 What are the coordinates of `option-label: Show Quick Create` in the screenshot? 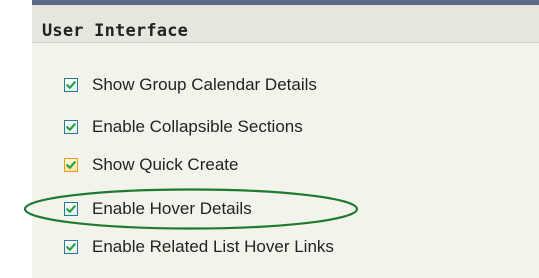 It's located at (165, 164).